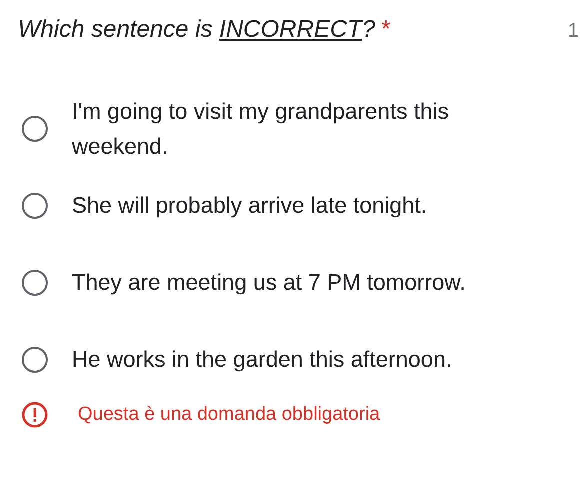 The width and height of the screenshot is (581, 491). Describe the element at coordinates (229, 415) in the screenshot. I see `error-message: Questa è una domanda obbligatoria` at that location.